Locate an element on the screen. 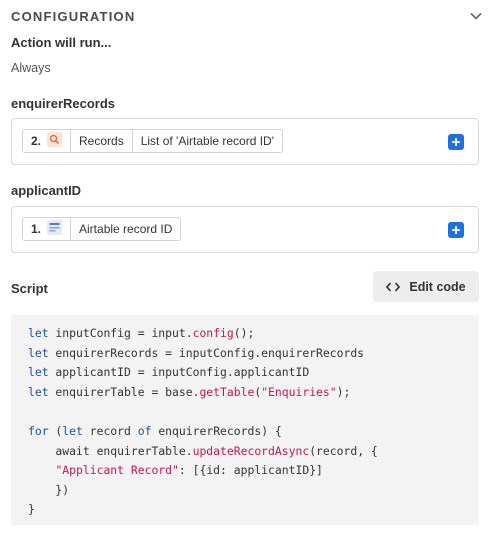 This screenshot has height=534, width=495. form-step-icon is located at coordinates (55, 229).